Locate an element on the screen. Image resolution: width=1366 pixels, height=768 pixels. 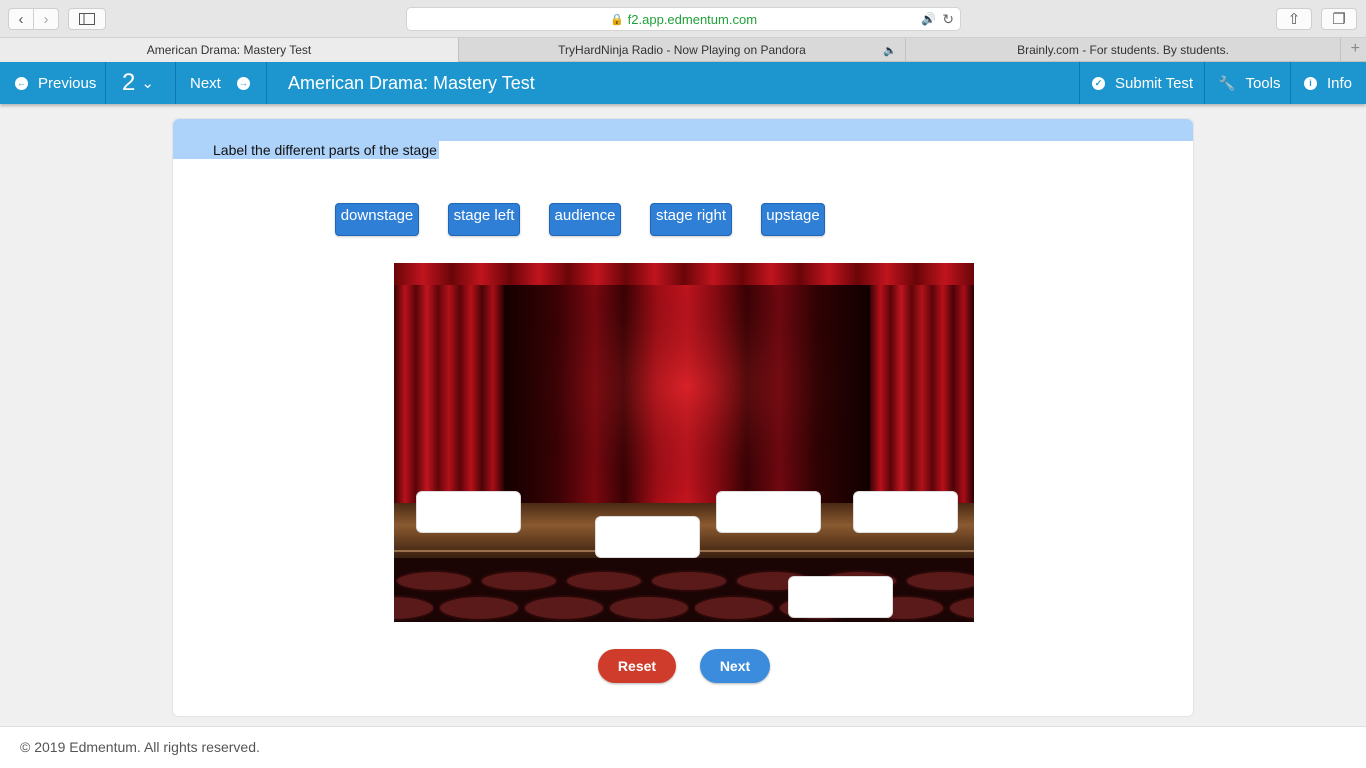
arrow-left-icon: ← is located at coordinates (21, 83).